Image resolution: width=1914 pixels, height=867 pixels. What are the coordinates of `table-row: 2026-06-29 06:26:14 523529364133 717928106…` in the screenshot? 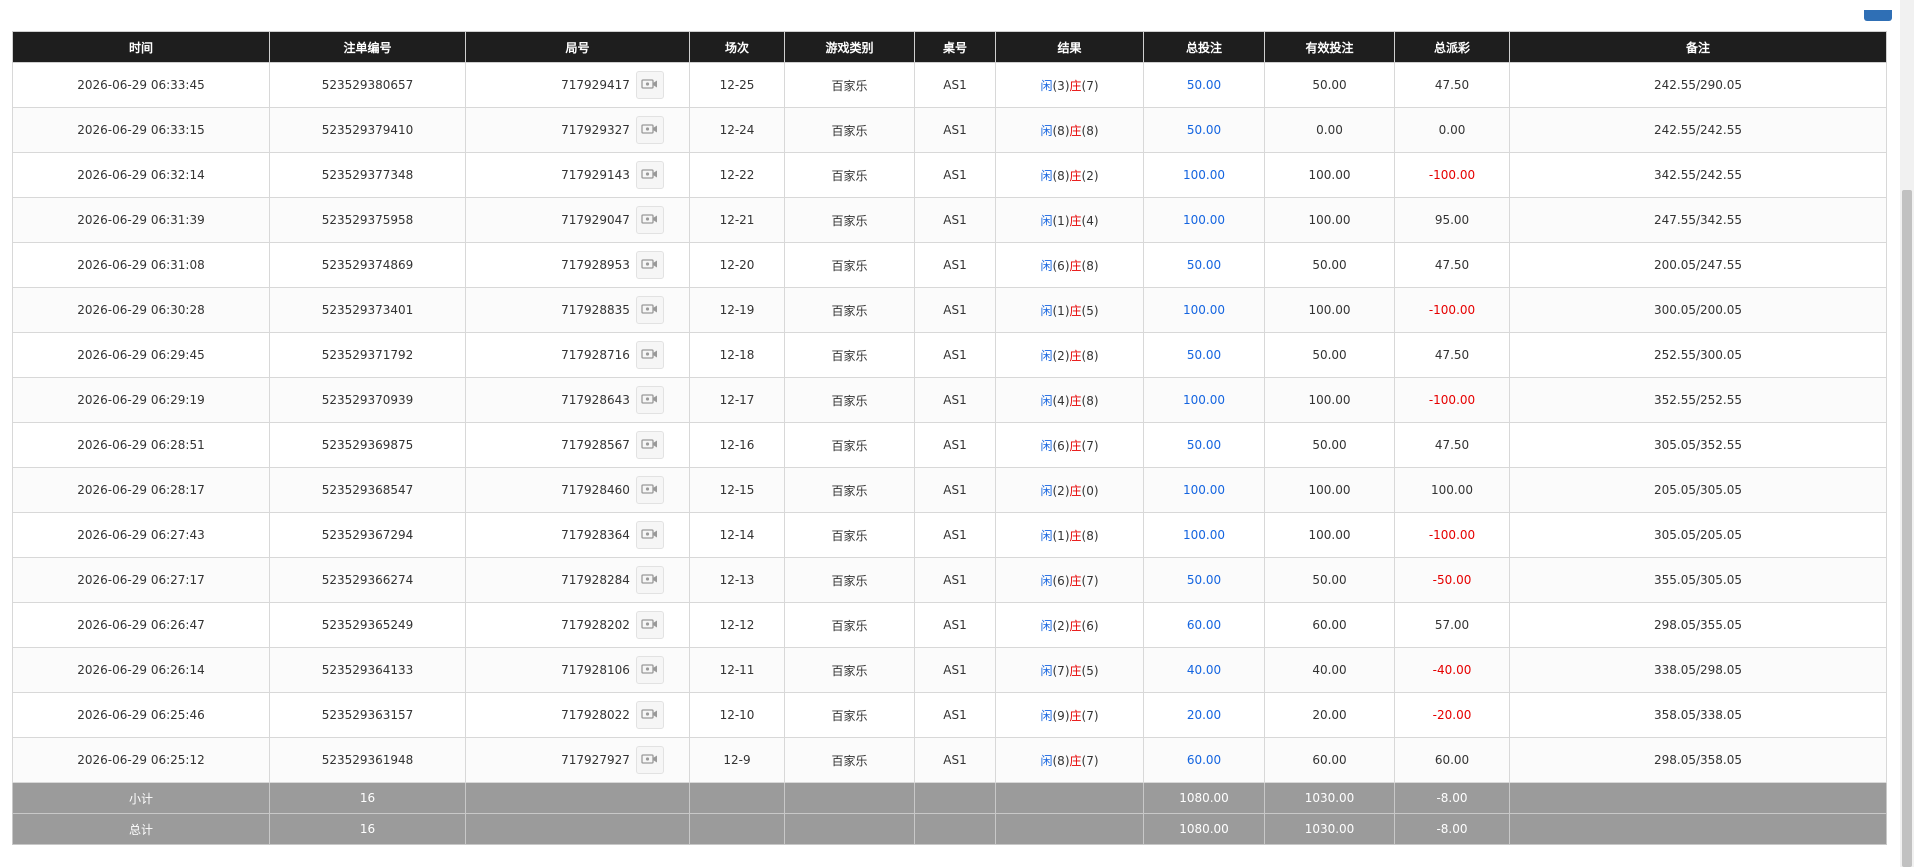 It's located at (949, 670).